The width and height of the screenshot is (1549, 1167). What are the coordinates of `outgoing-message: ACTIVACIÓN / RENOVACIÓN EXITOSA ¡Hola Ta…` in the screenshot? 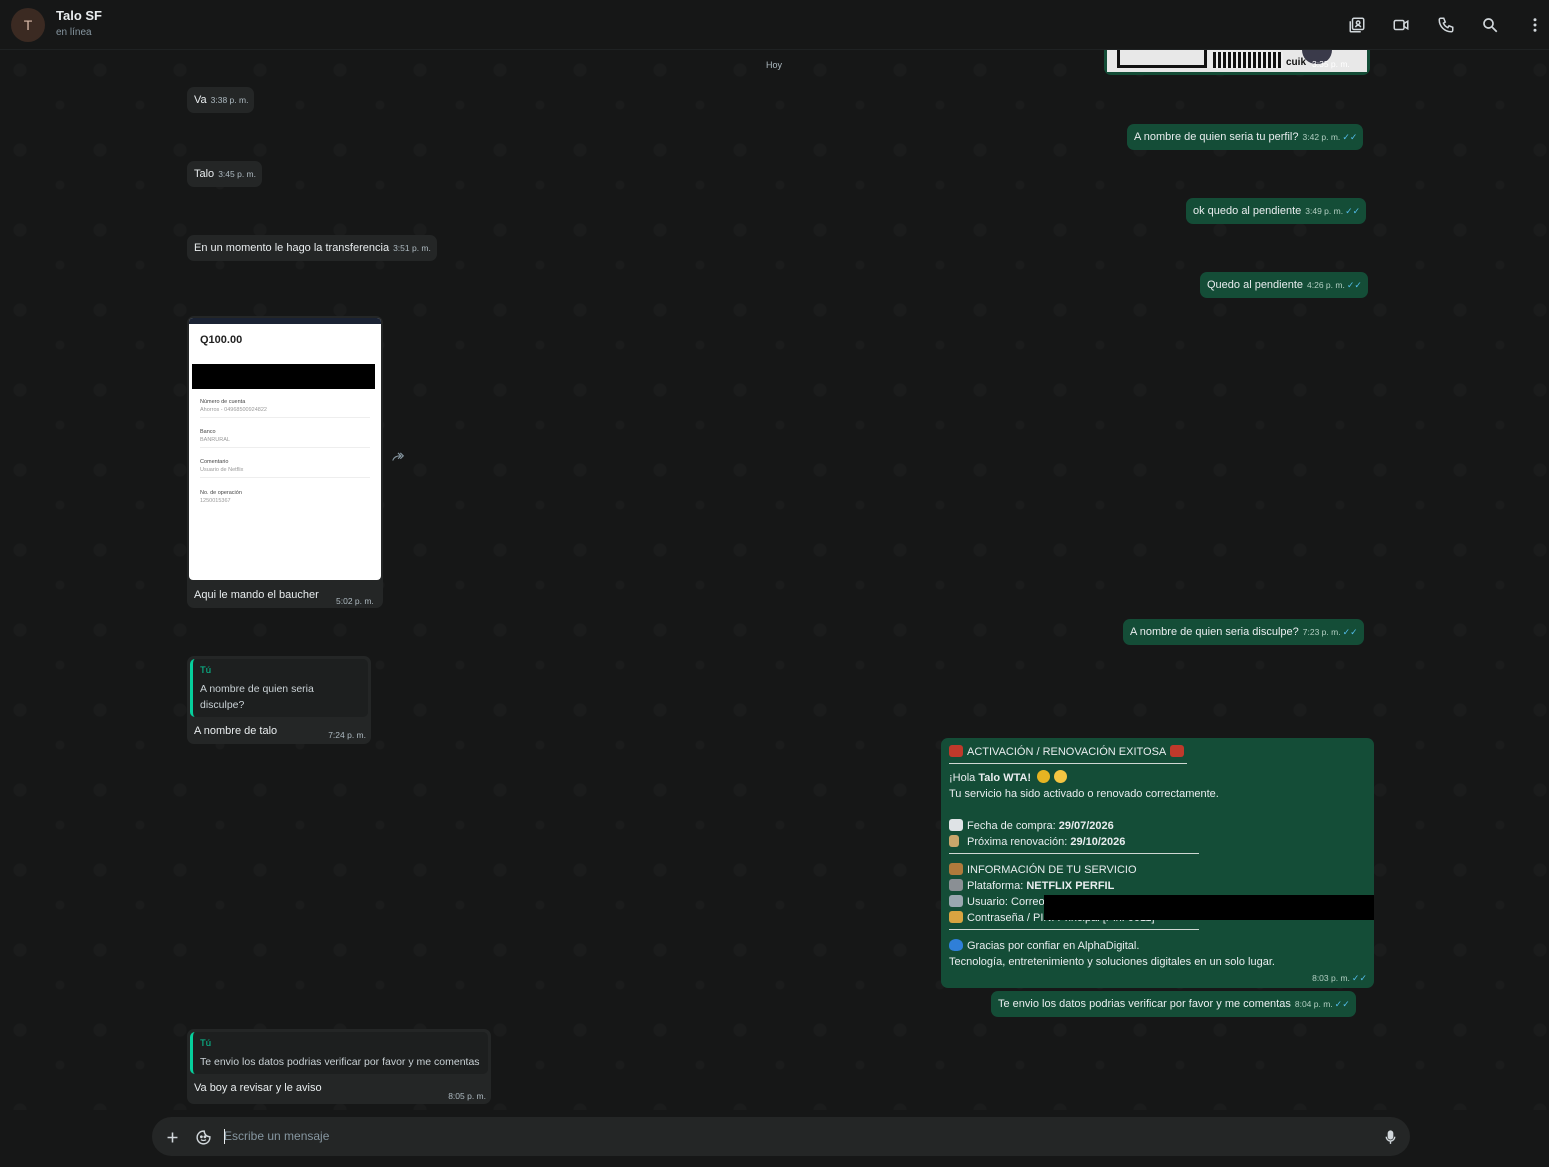 It's located at (1157, 863).